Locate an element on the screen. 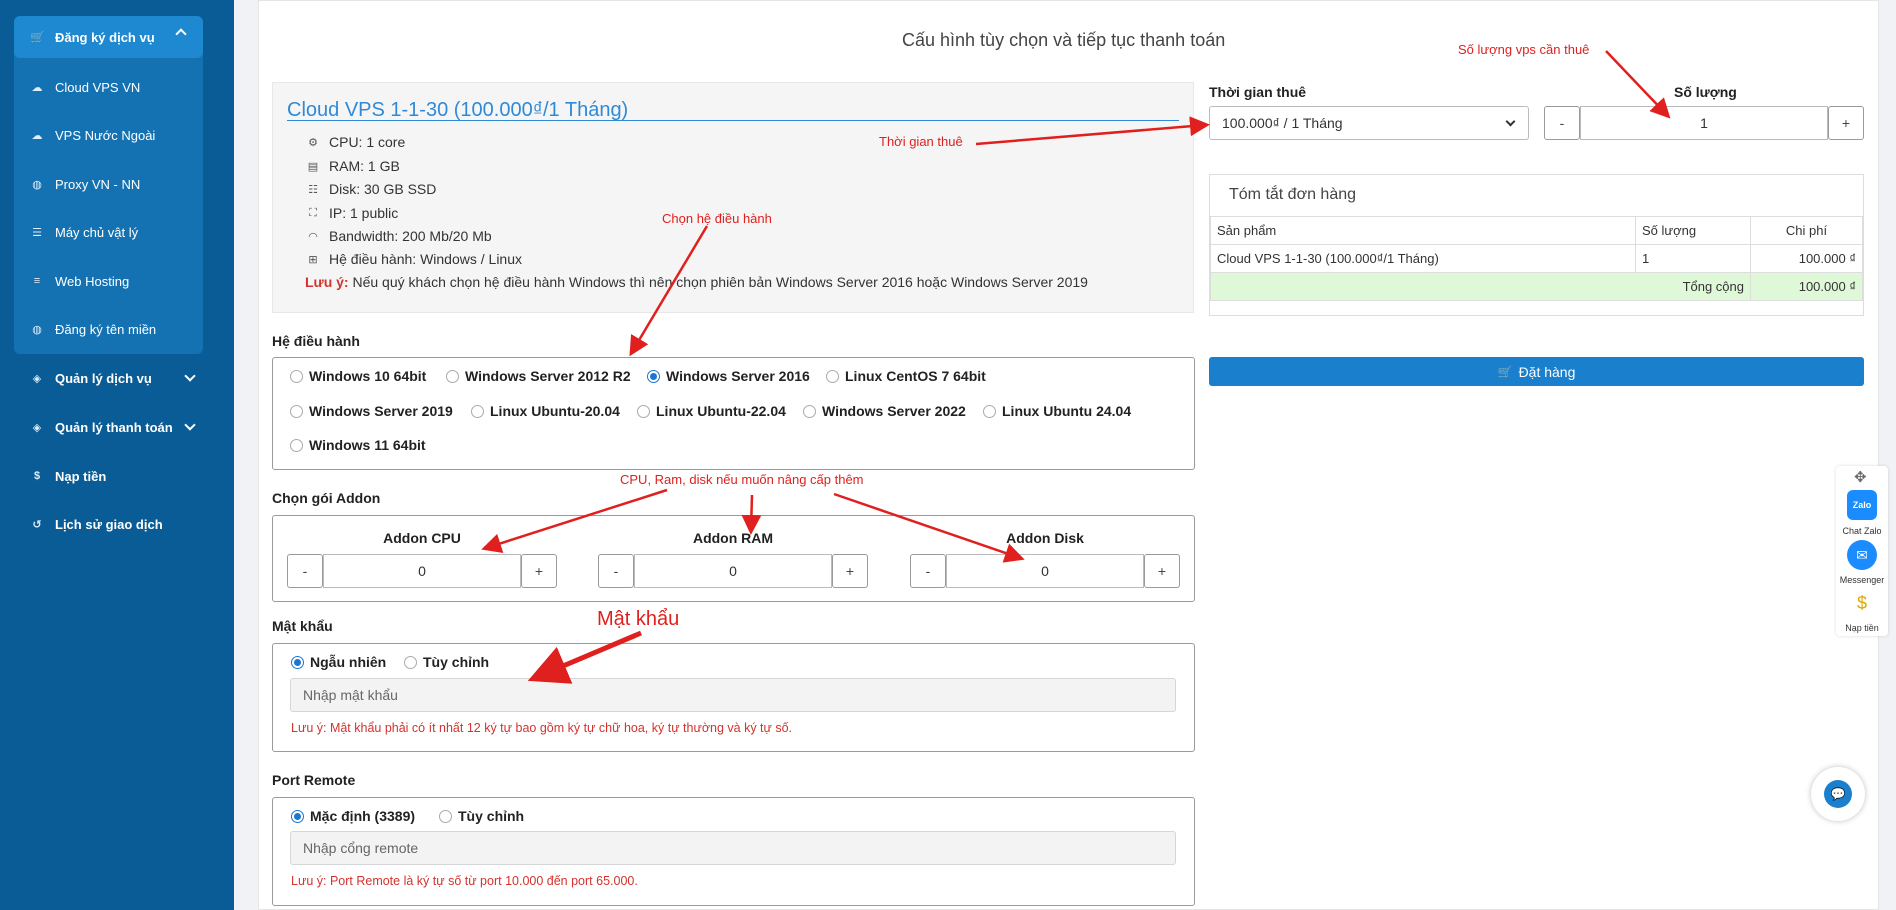  radio-label: Linux Ubuntu 24.04 is located at coordinates (1067, 411).